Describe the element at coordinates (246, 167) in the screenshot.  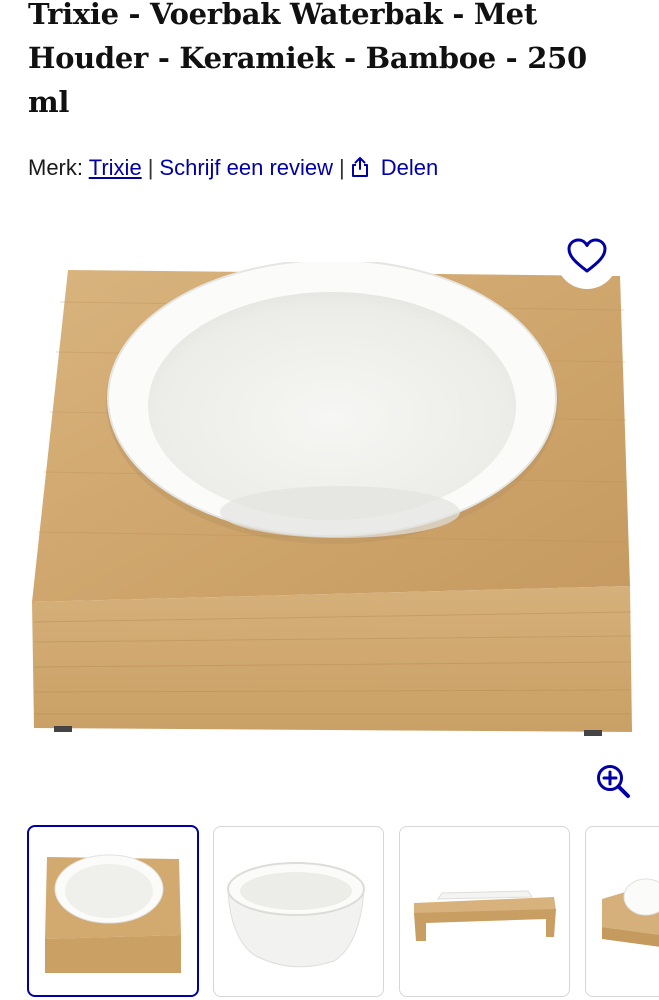
I see `write-review-link: Schrijf een review` at that location.